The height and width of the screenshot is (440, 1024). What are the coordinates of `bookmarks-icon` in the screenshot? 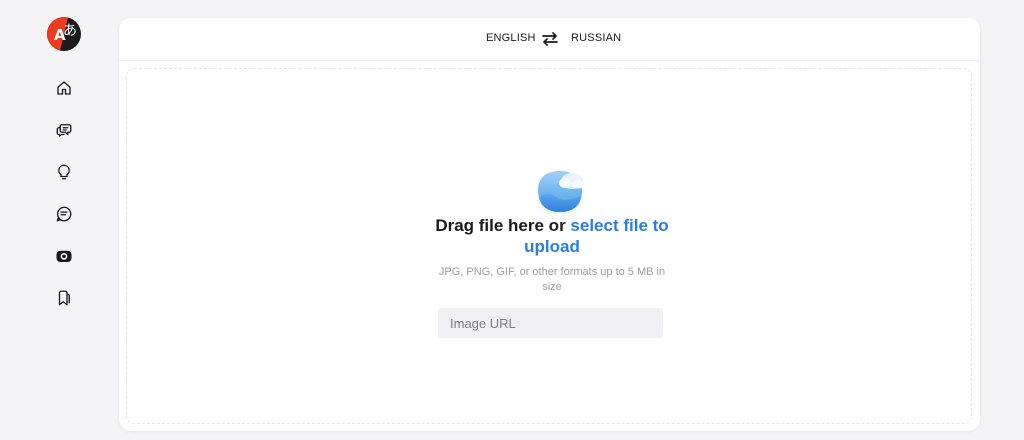 It's located at (64, 298).